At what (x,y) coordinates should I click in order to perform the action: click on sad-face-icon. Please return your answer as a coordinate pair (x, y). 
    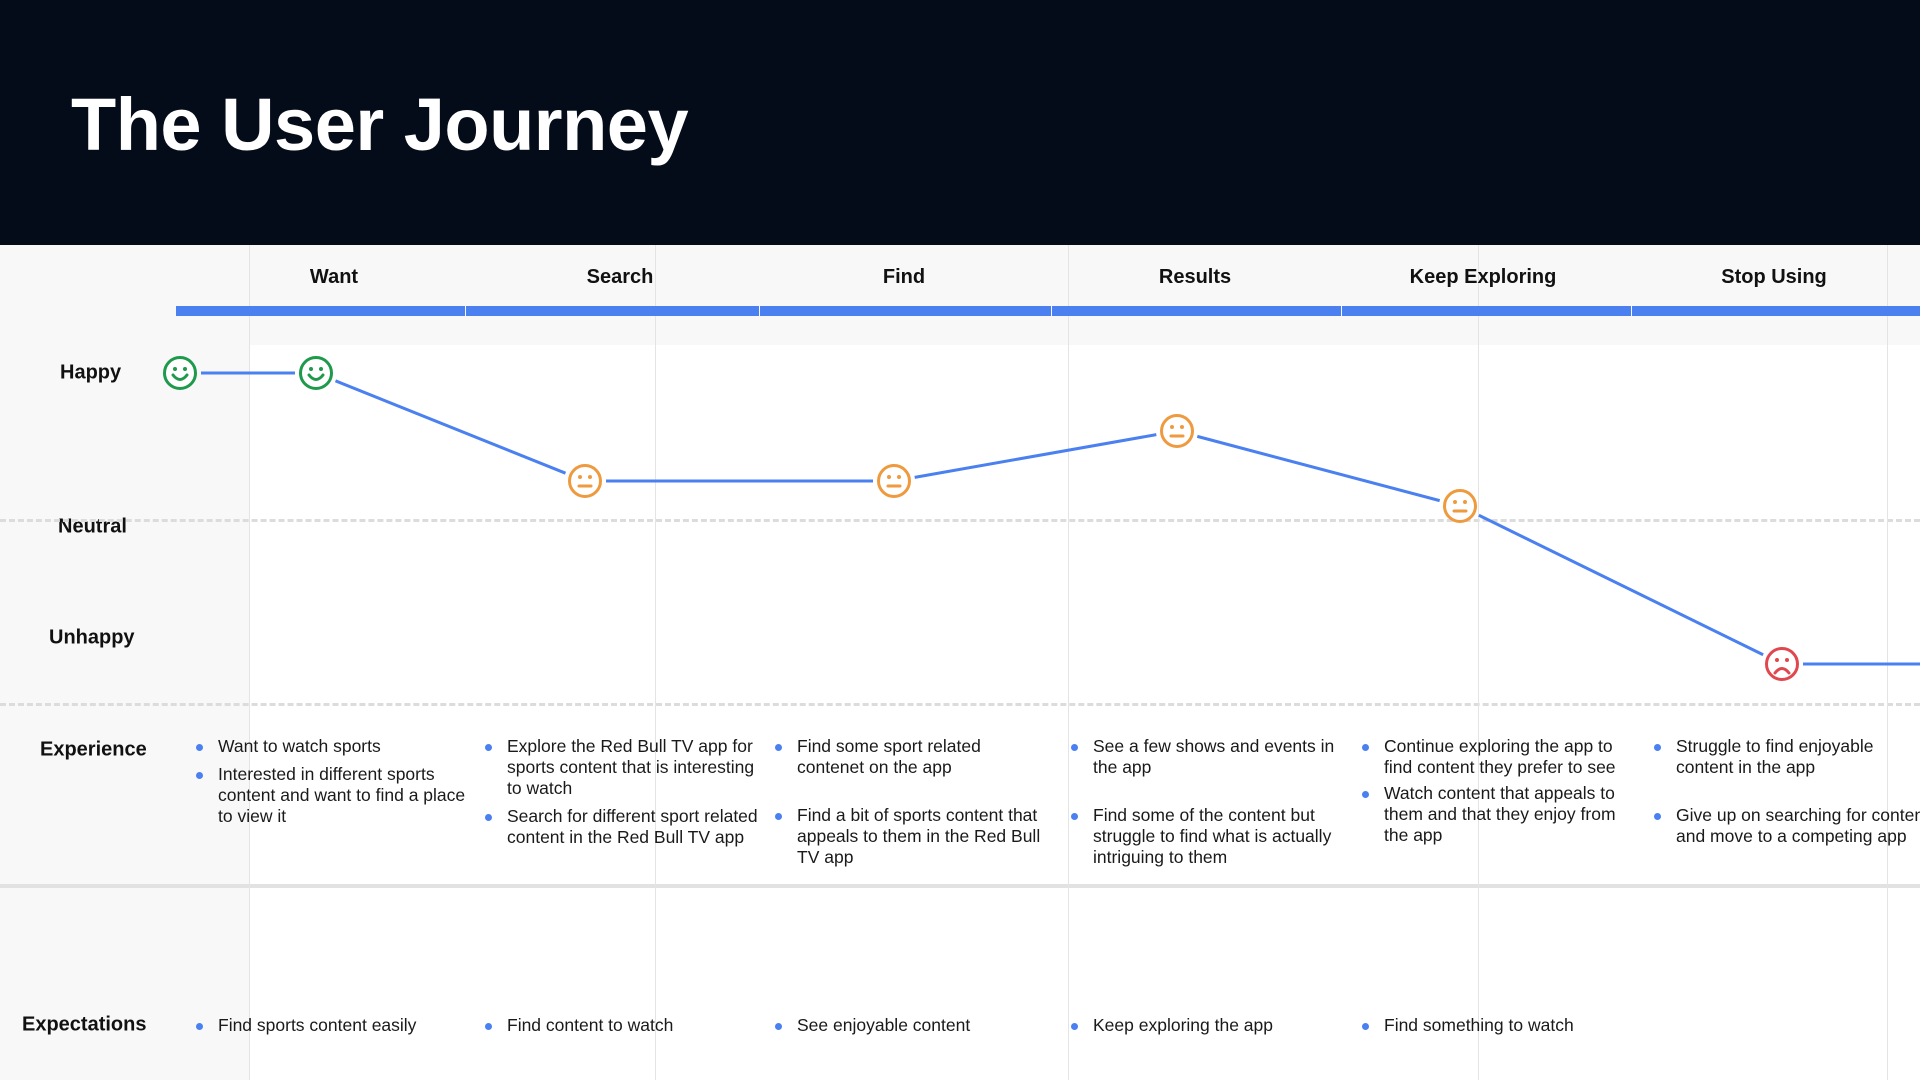
    Looking at the image, I should click on (1782, 664).